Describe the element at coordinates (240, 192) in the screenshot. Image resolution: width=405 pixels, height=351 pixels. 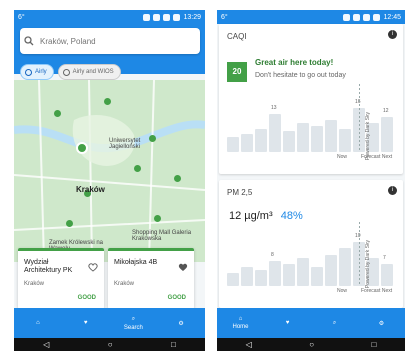
I see `pm-title: PM 2,5` at that location.